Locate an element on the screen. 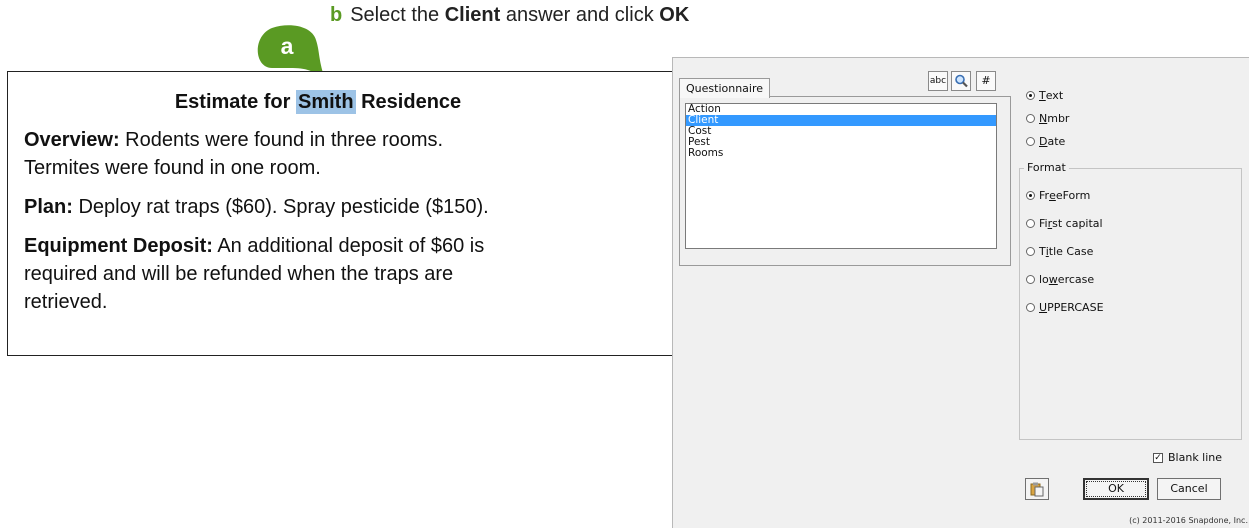  format-radio-label-post: eForm is located at coordinates (1073, 195).